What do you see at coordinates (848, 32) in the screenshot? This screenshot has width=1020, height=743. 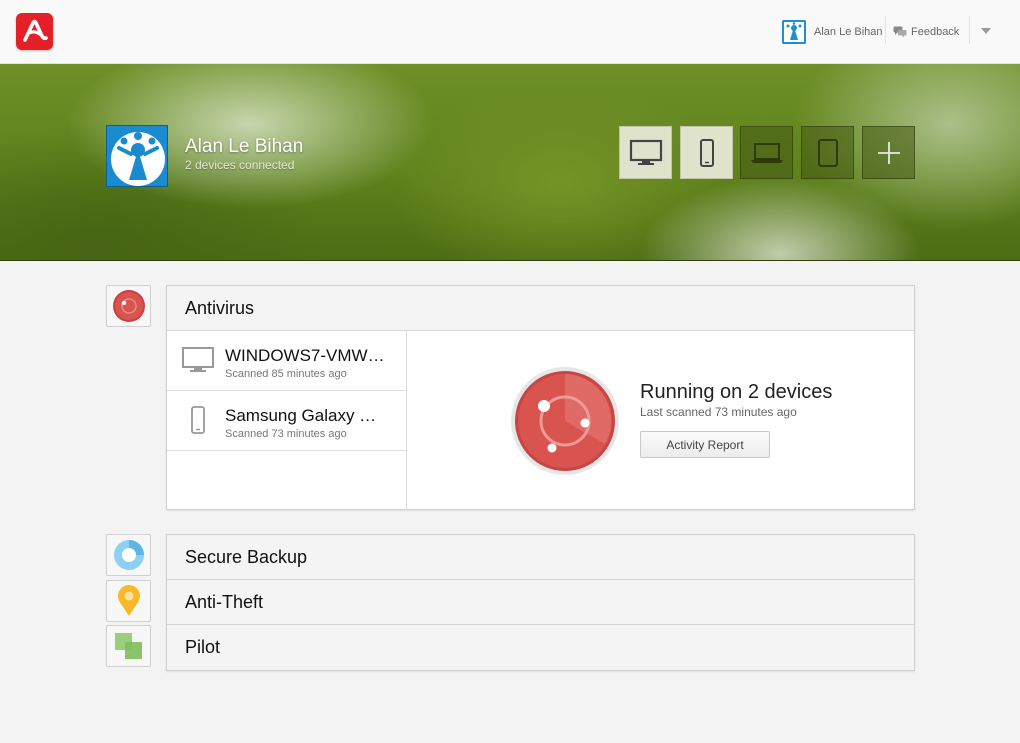 I see `account-name: Alan Le Bihan` at bounding box center [848, 32].